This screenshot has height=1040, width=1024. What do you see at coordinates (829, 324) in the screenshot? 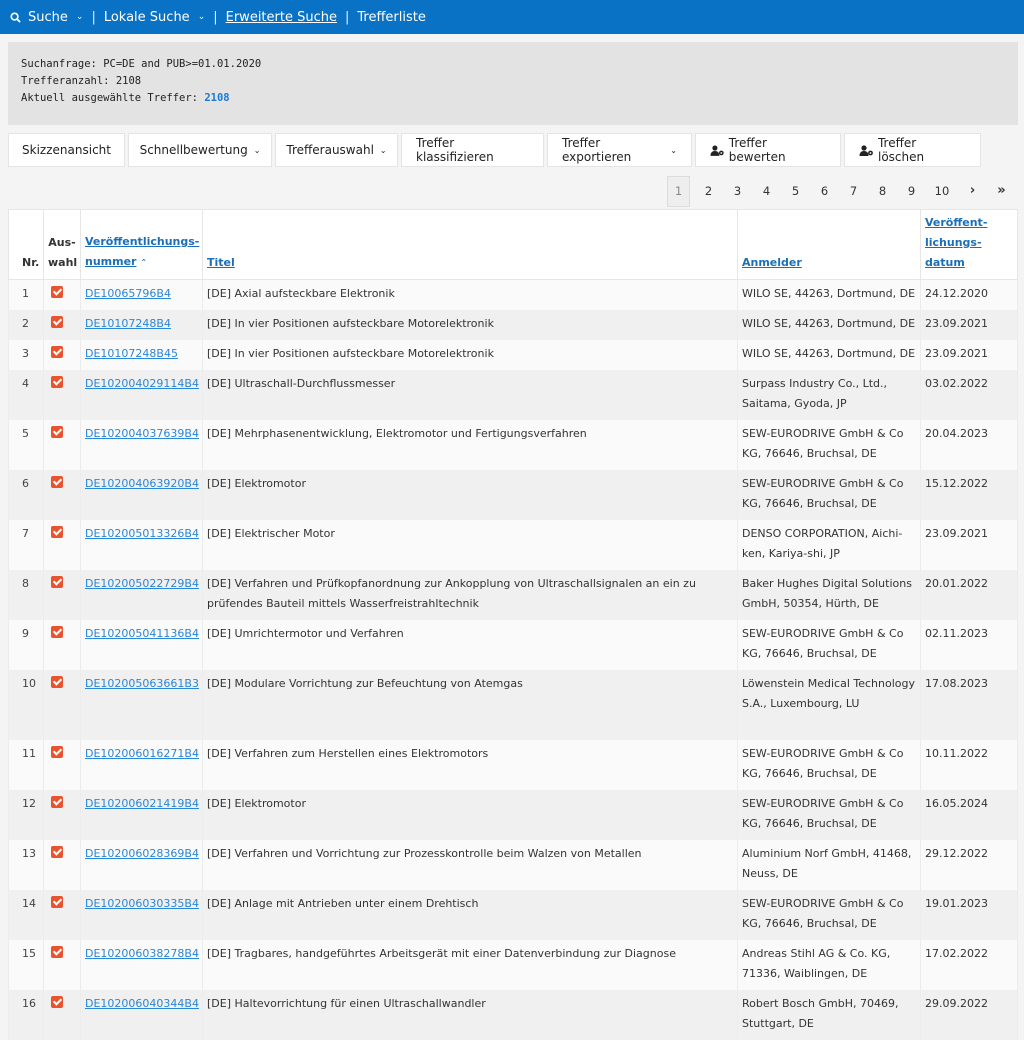
I see `row-applicant: WILO SE, 44263, Dortmund, DE` at bounding box center [829, 324].